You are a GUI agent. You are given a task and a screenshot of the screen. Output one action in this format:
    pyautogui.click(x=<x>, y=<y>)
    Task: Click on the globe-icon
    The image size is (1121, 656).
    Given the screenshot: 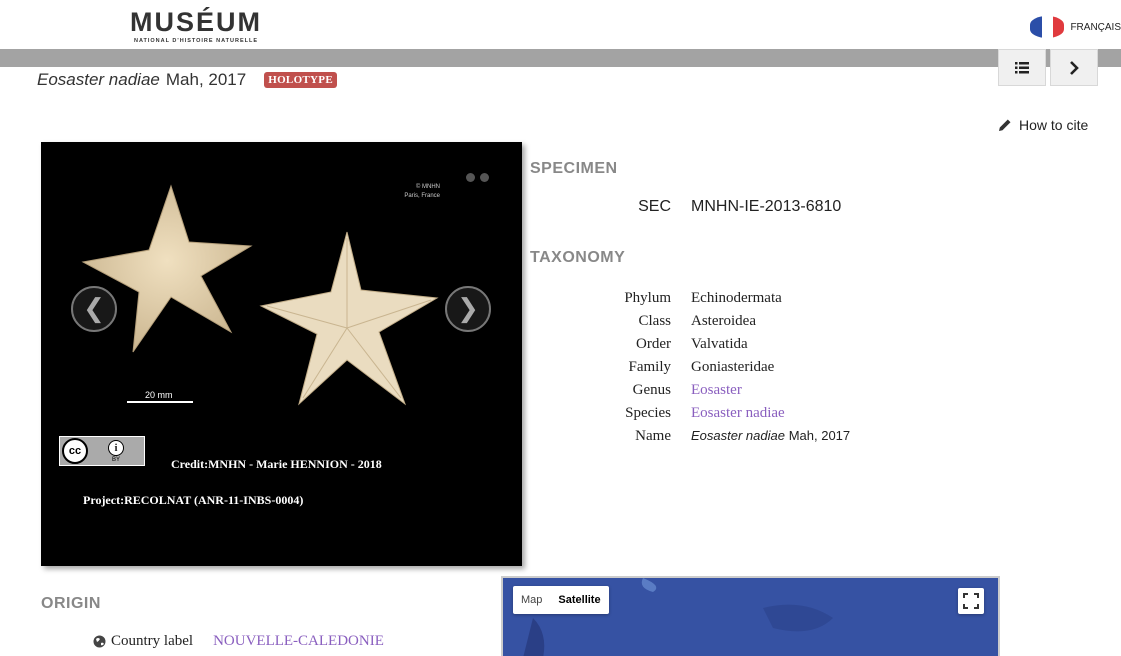 What is the action you would take?
    pyautogui.click(x=99, y=641)
    